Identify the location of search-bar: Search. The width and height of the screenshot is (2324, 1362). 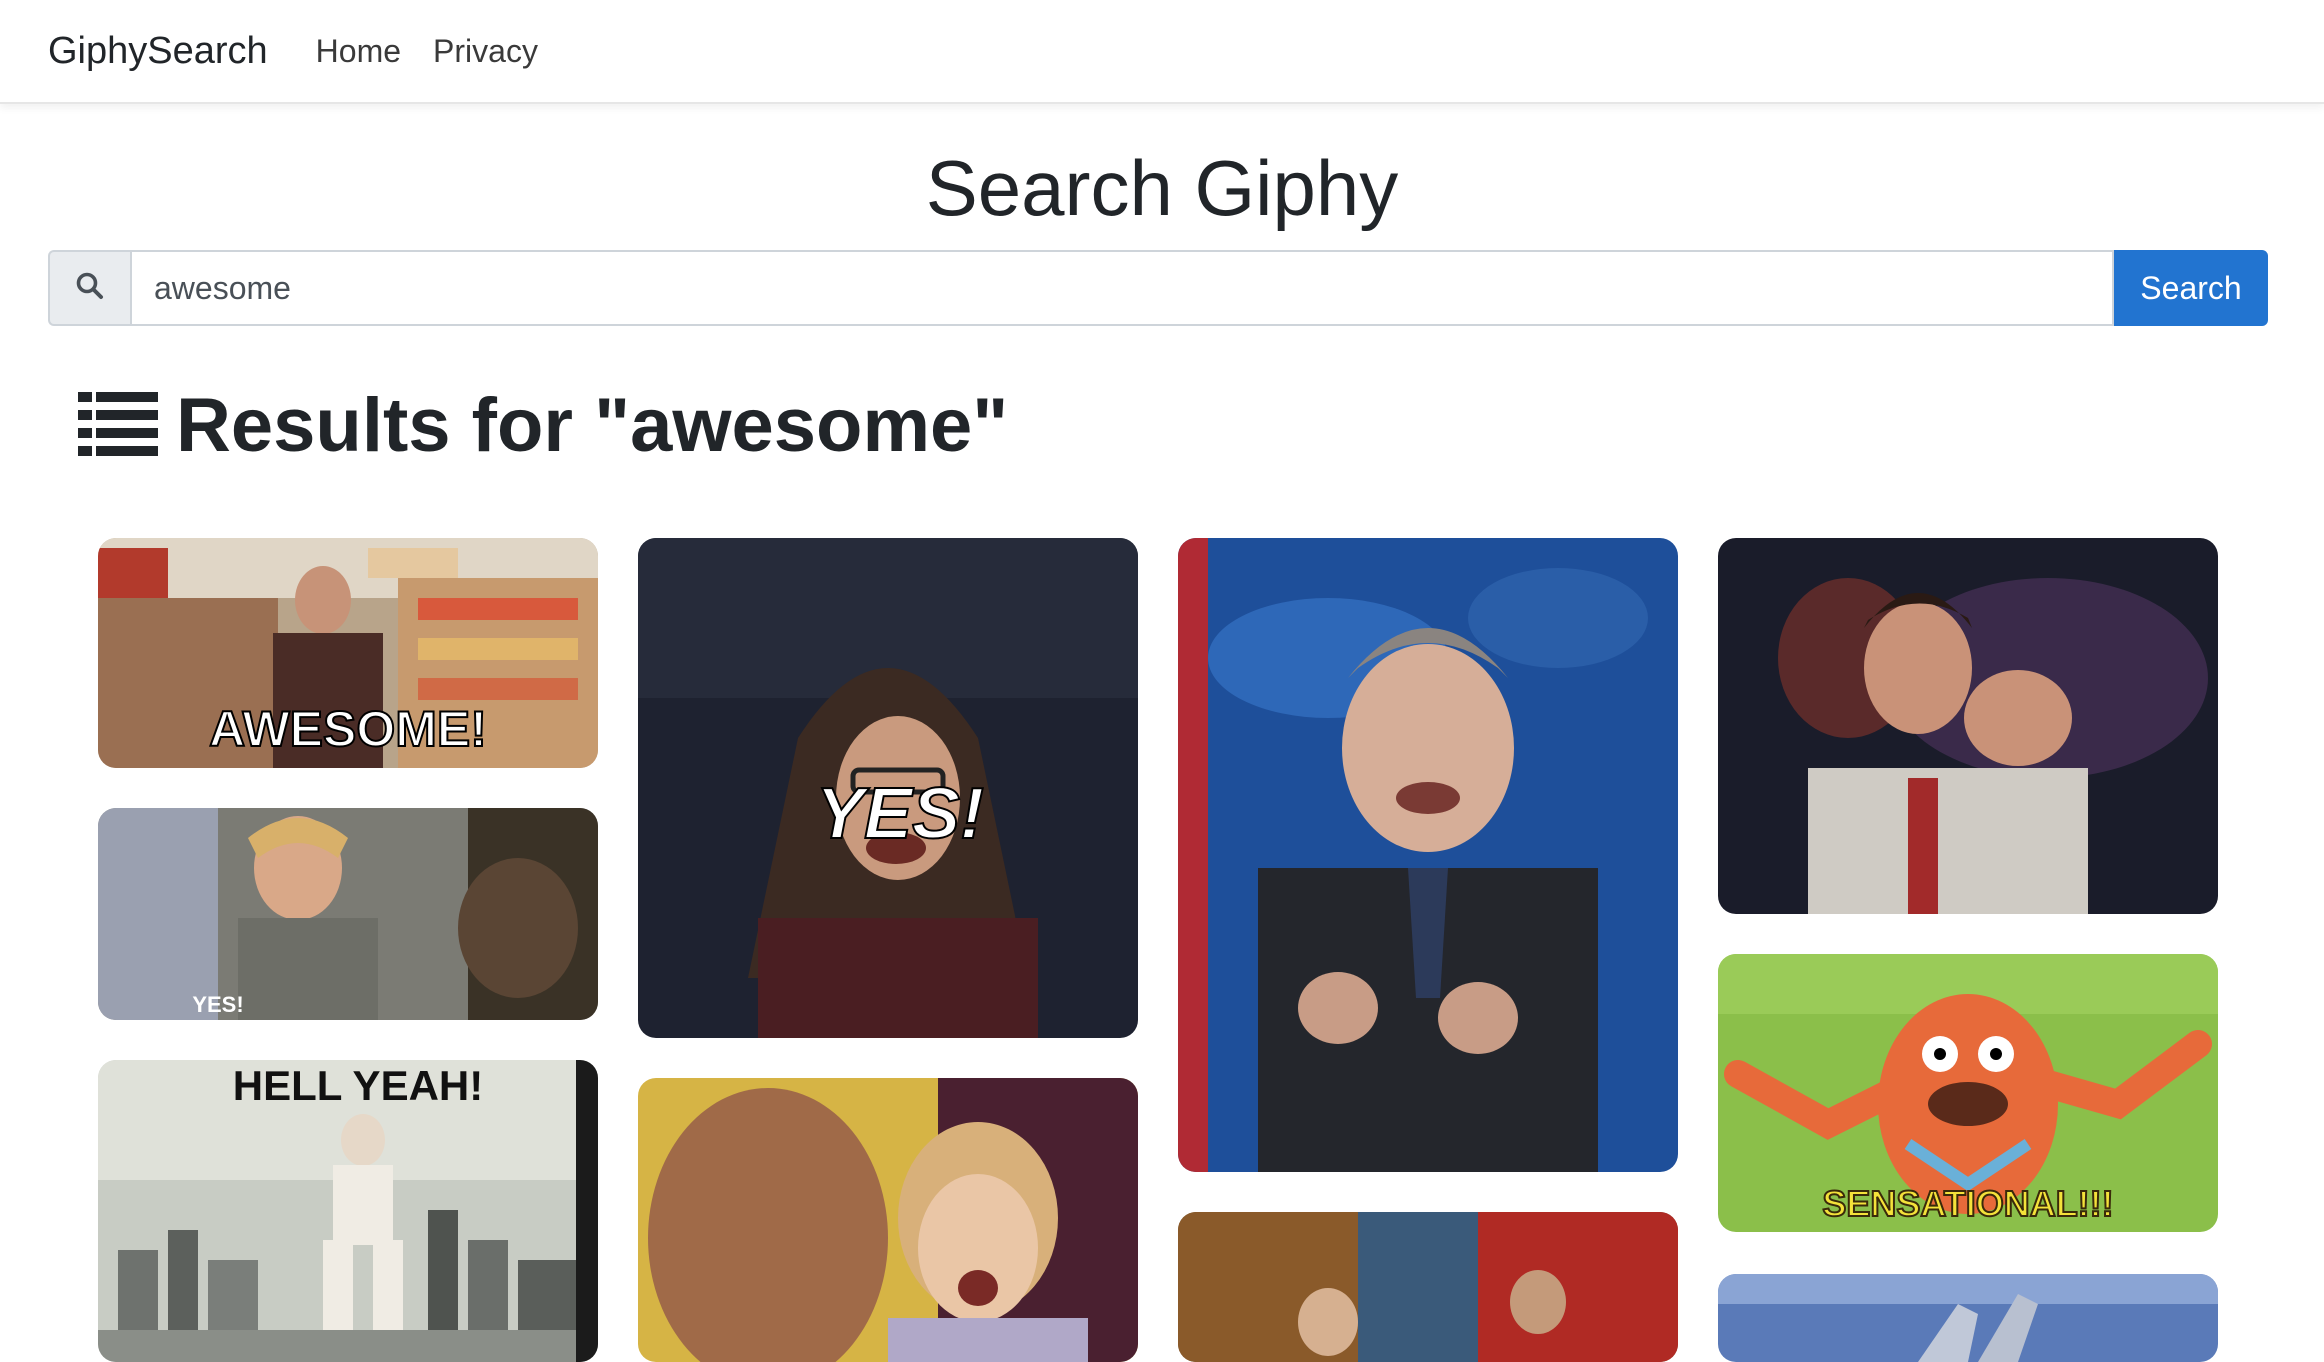
(1158, 288).